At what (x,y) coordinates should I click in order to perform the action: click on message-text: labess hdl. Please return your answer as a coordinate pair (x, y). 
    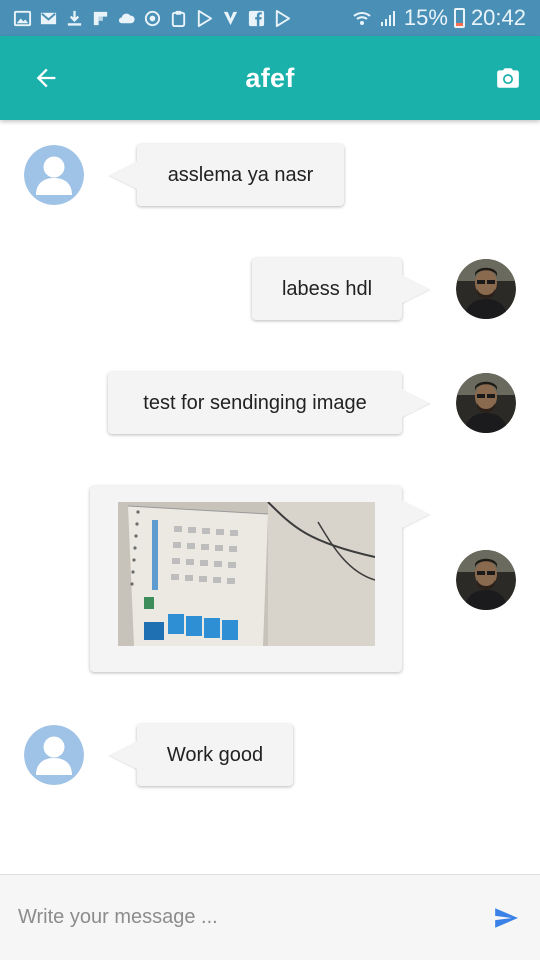
    Looking at the image, I should click on (327, 288).